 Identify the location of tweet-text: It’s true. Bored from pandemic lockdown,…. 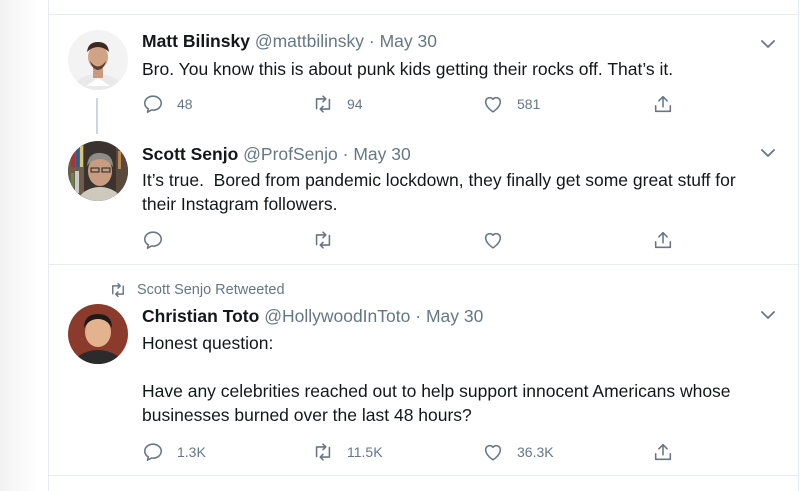
(441, 192).